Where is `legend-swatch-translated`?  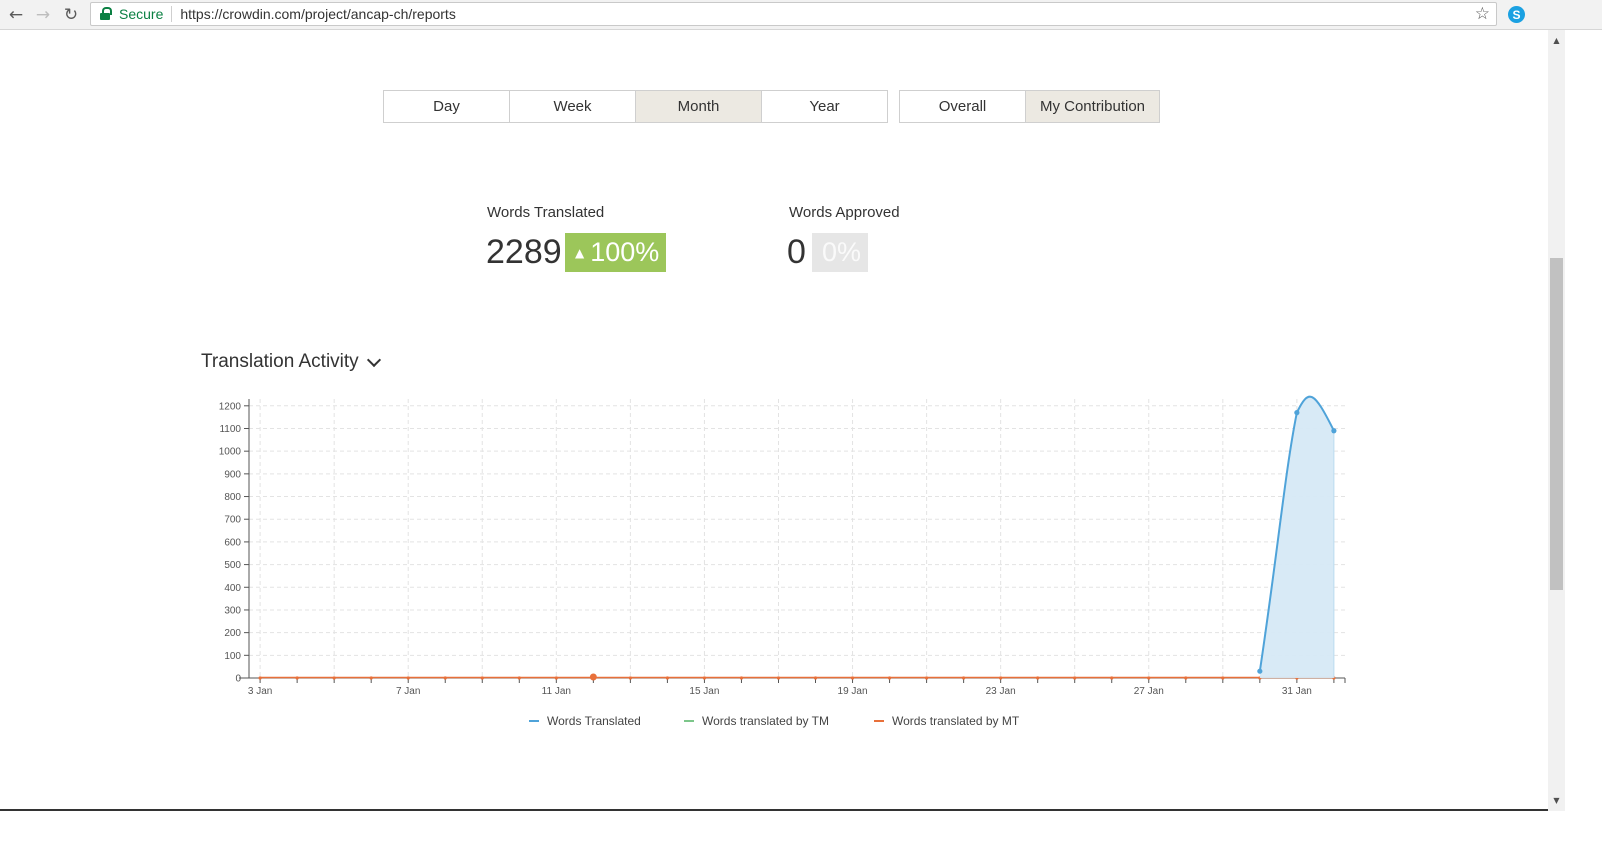
legend-swatch-translated is located at coordinates (534, 721).